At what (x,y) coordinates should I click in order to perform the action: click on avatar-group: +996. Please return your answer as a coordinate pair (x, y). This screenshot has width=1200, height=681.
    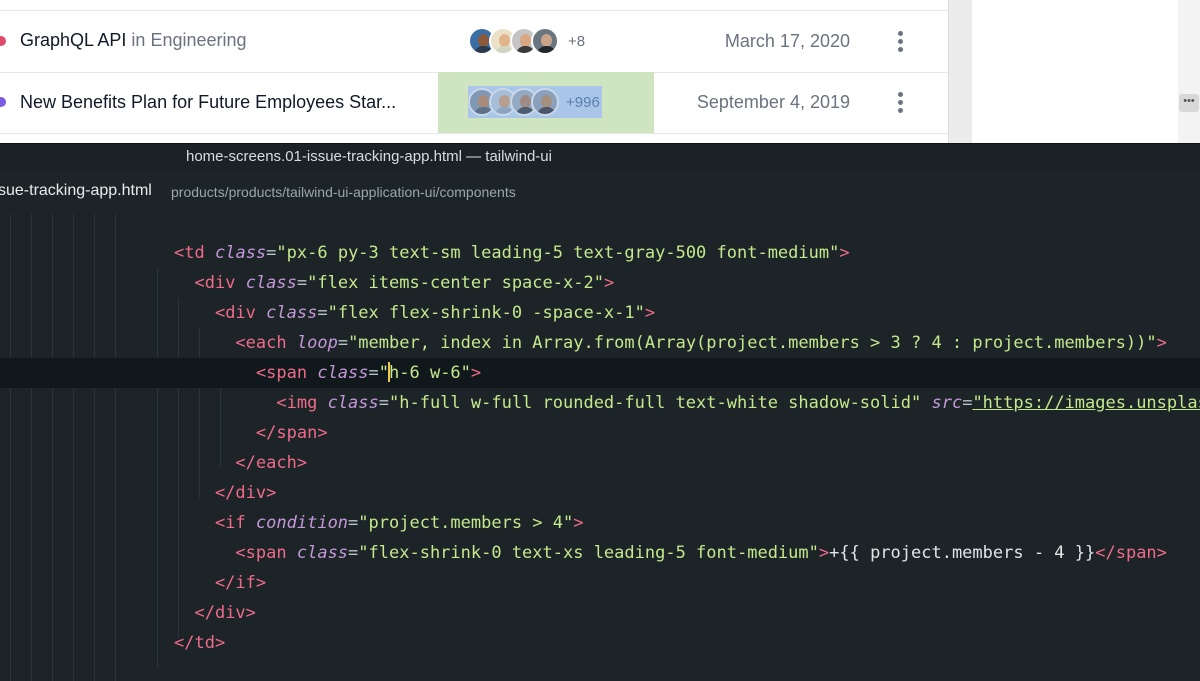
    Looking at the image, I should click on (535, 102).